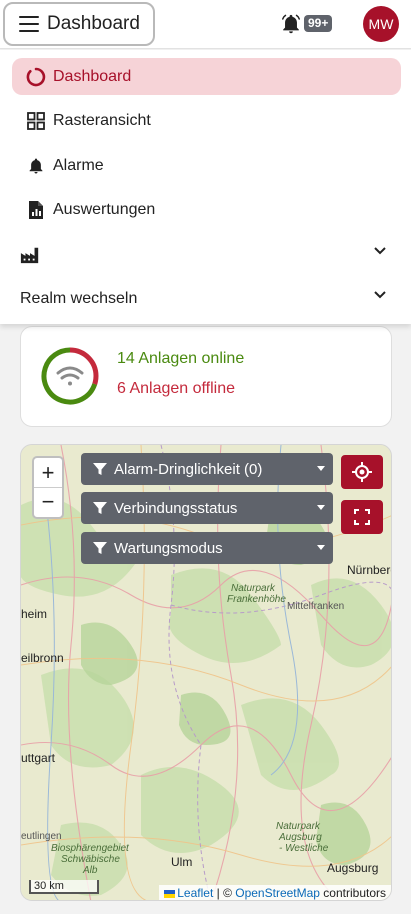 The width and height of the screenshot is (411, 914). I want to click on notification-badge: 99+, so click(318, 23).